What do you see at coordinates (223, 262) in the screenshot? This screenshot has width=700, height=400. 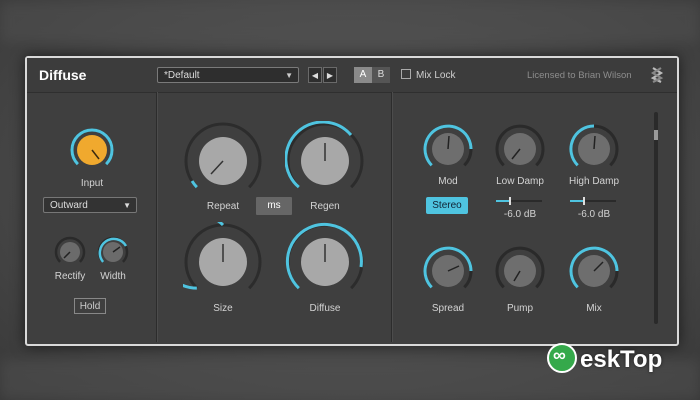 I see `size-knob` at bounding box center [223, 262].